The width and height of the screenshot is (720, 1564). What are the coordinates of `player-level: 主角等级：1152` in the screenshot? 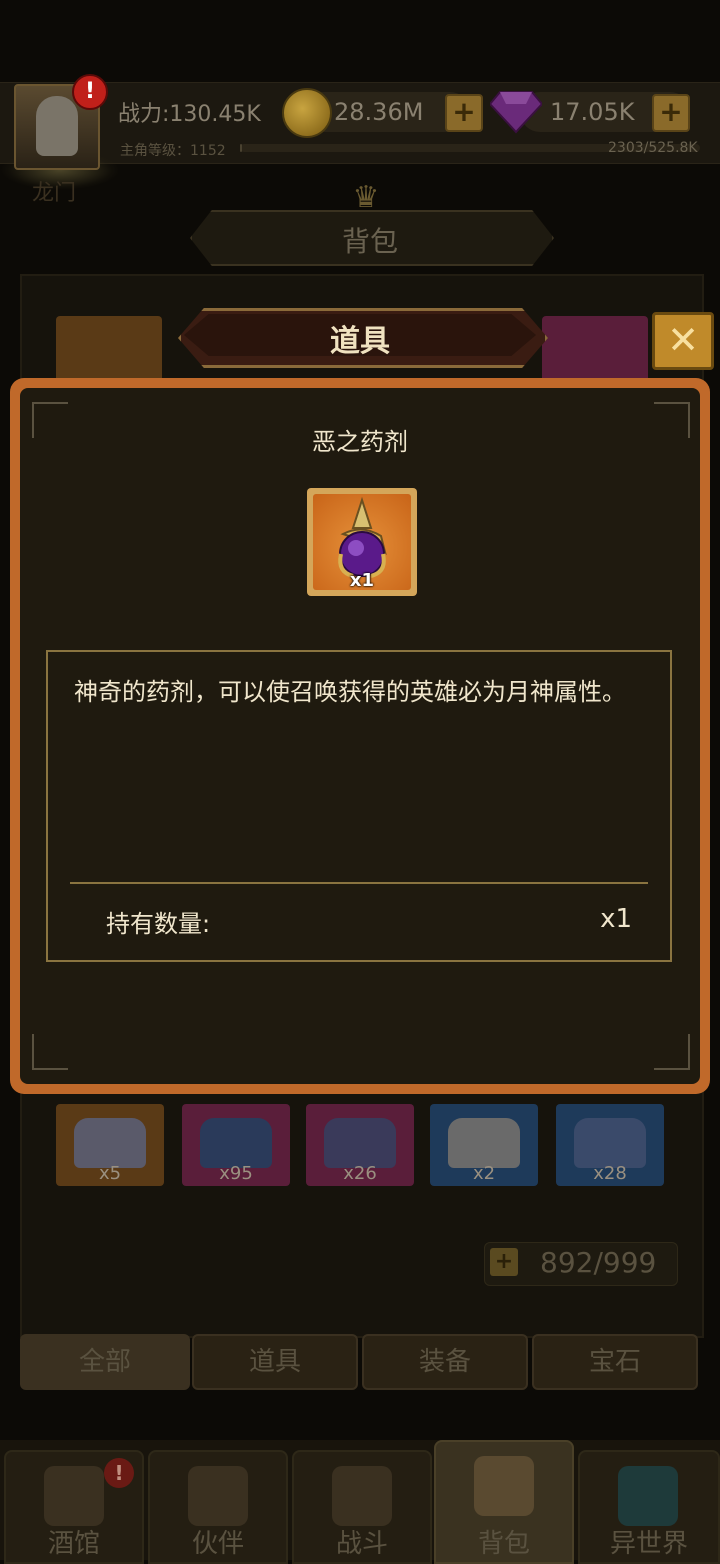 It's located at (173, 151).